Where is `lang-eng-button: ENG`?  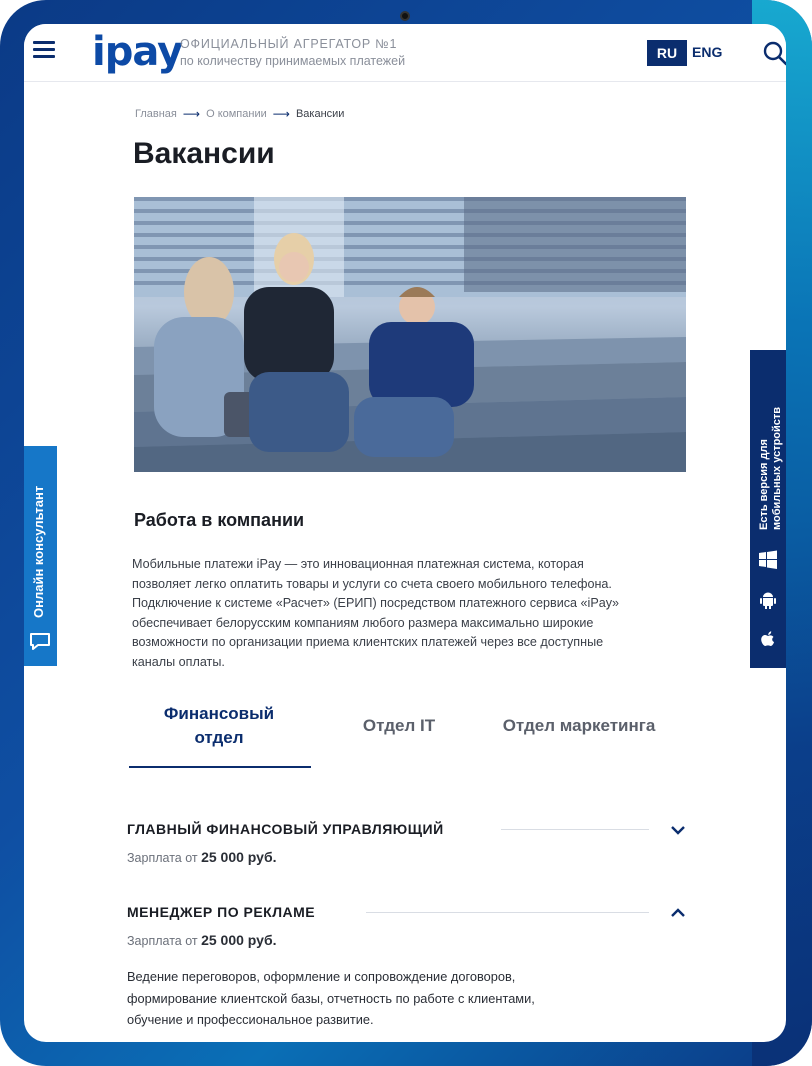 lang-eng-button: ENG is located at coordinates (707, 52).